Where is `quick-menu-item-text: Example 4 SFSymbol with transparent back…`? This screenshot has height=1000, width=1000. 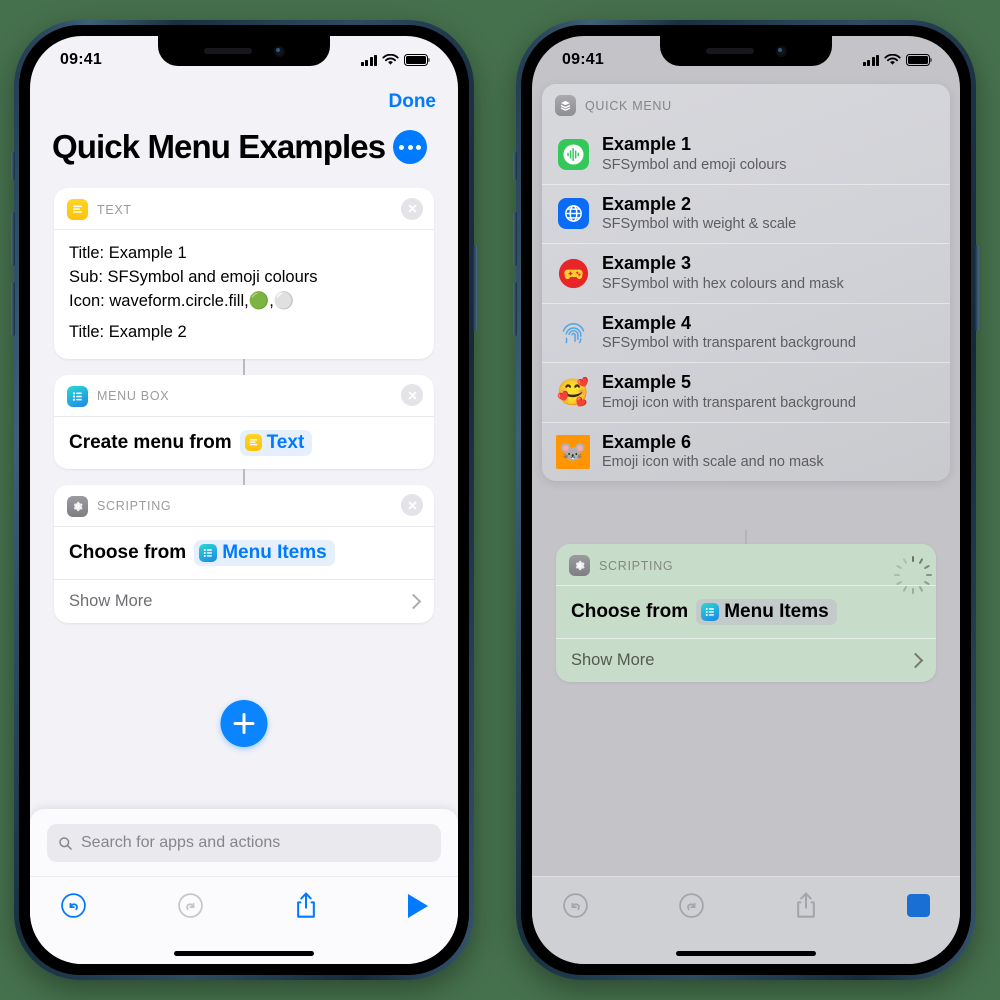 quick-menu-item-text: Example 4 SFSymbol with transparent back… is located at coordinates (729, 333).